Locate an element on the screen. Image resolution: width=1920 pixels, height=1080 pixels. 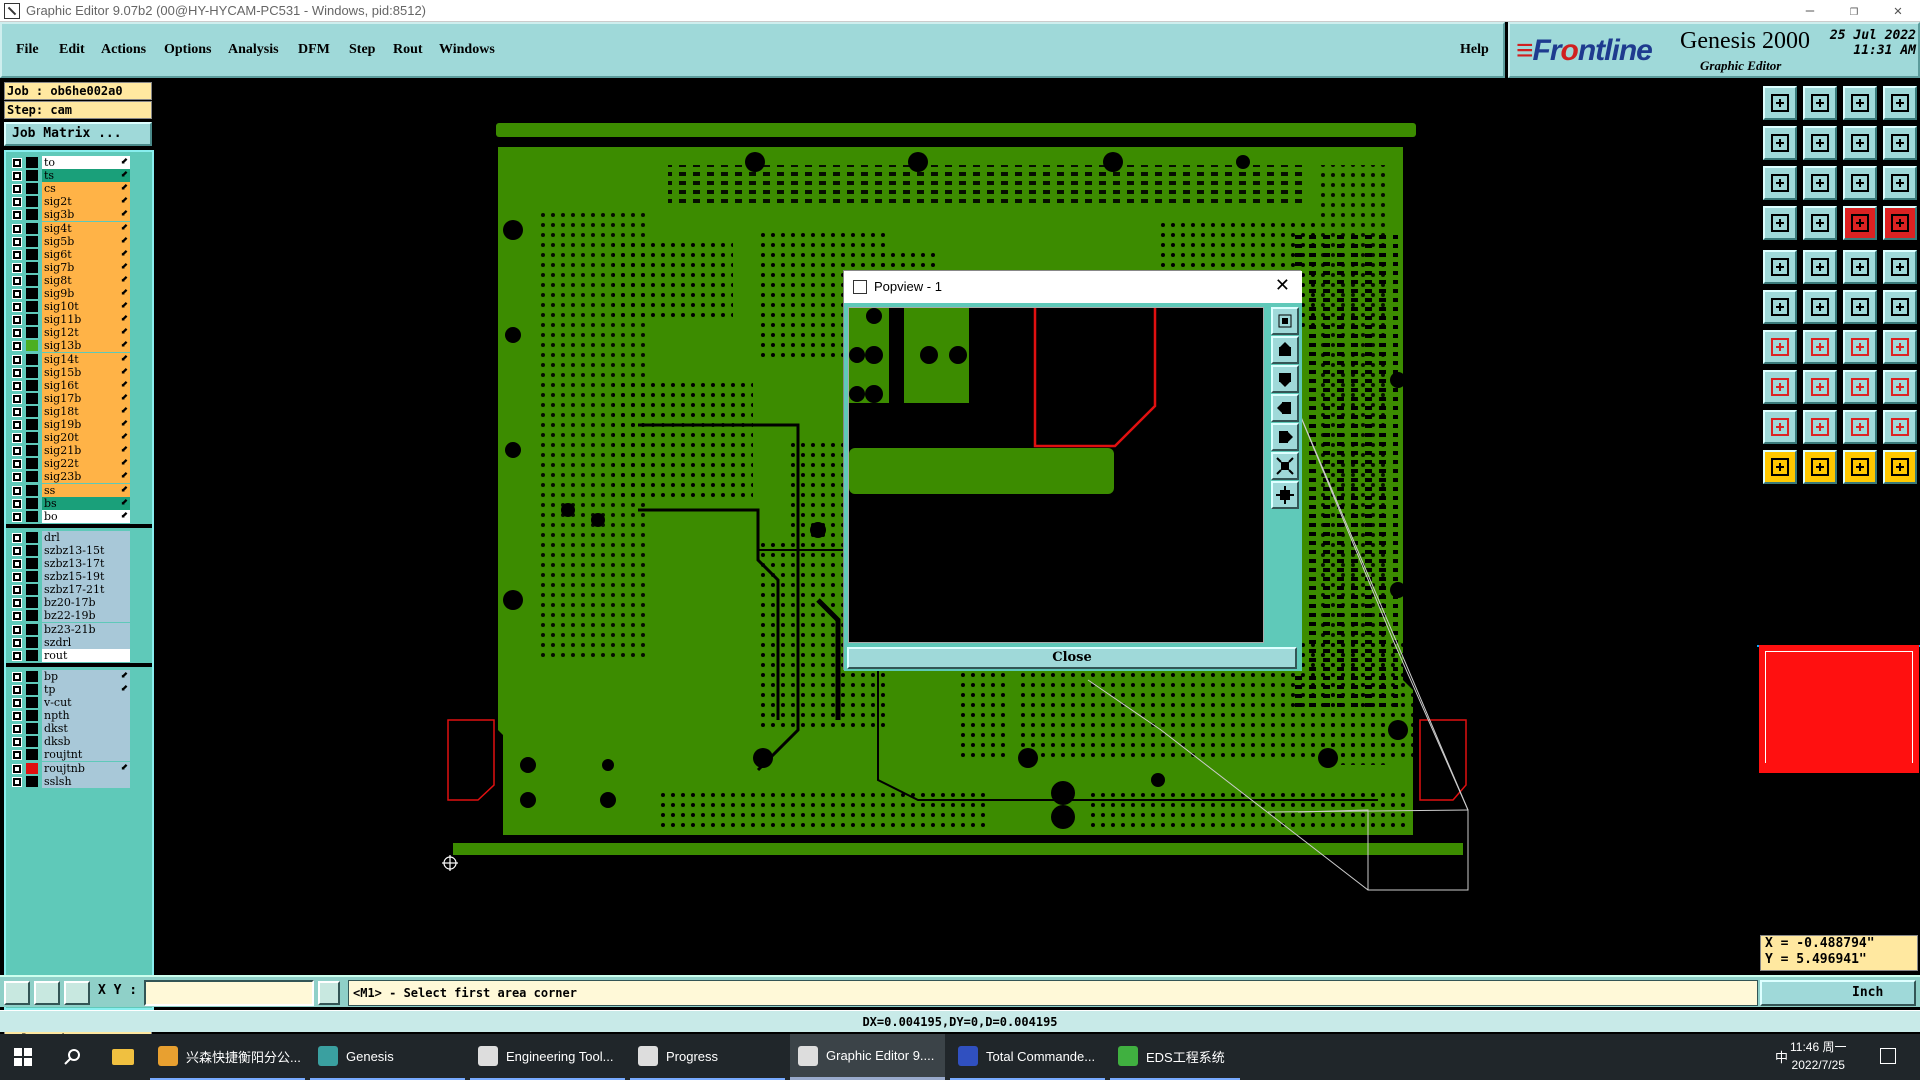
menu-options: Options is located at coordinates (187, 50).